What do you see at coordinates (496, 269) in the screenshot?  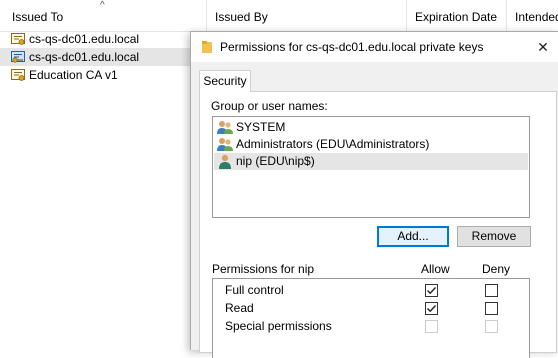 I see `deny-column-header: Deny` at bounding box center [496, 269].